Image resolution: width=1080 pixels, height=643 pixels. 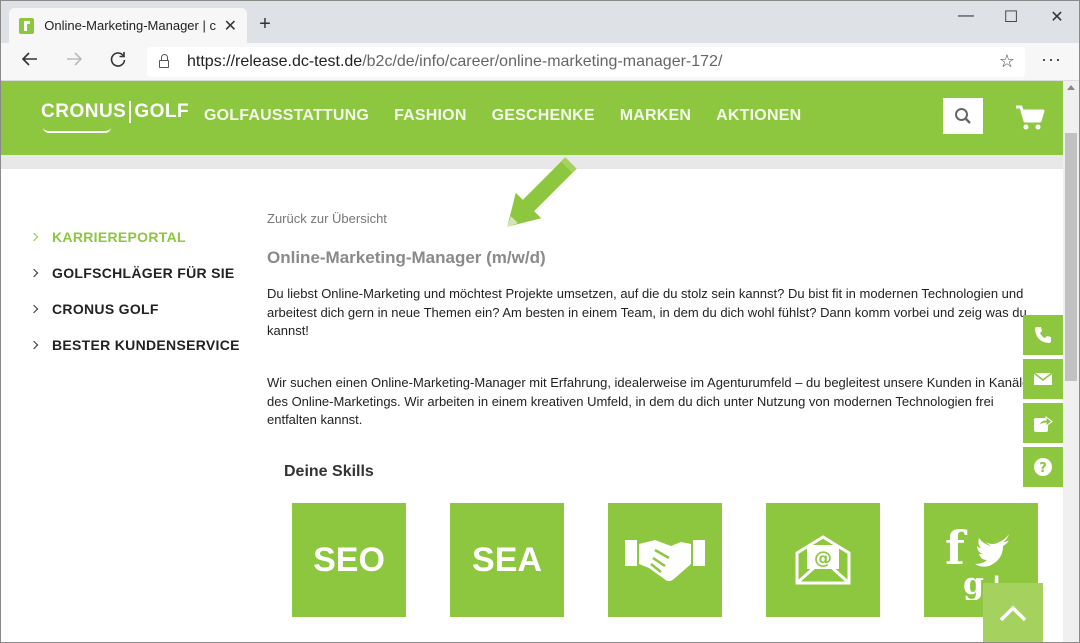 I want to click on nav-marken: MARKEN, so click(x=655, y=116).